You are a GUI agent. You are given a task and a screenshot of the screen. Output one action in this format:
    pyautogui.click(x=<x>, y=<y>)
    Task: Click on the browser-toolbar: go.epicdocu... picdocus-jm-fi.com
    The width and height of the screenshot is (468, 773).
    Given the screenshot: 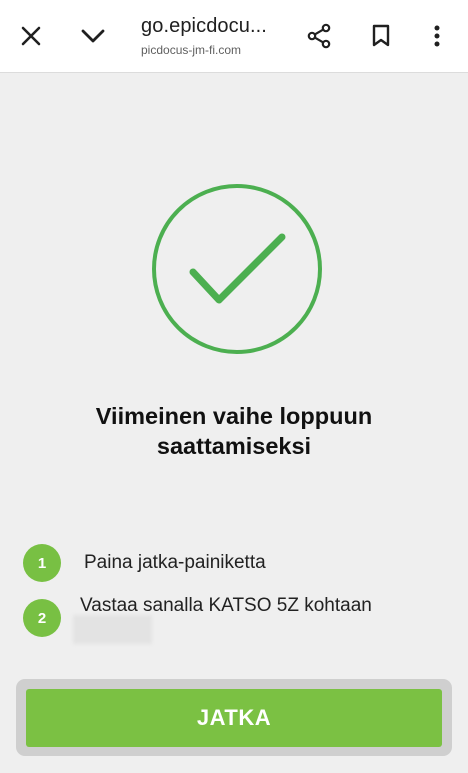 What is the action you would take?
    pyautogui.click(x=234, y=36)
    